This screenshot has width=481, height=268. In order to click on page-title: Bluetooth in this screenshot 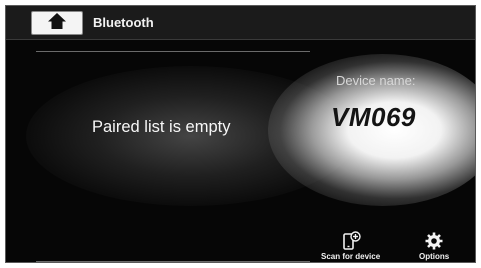, I will do `click(123, 22)`.